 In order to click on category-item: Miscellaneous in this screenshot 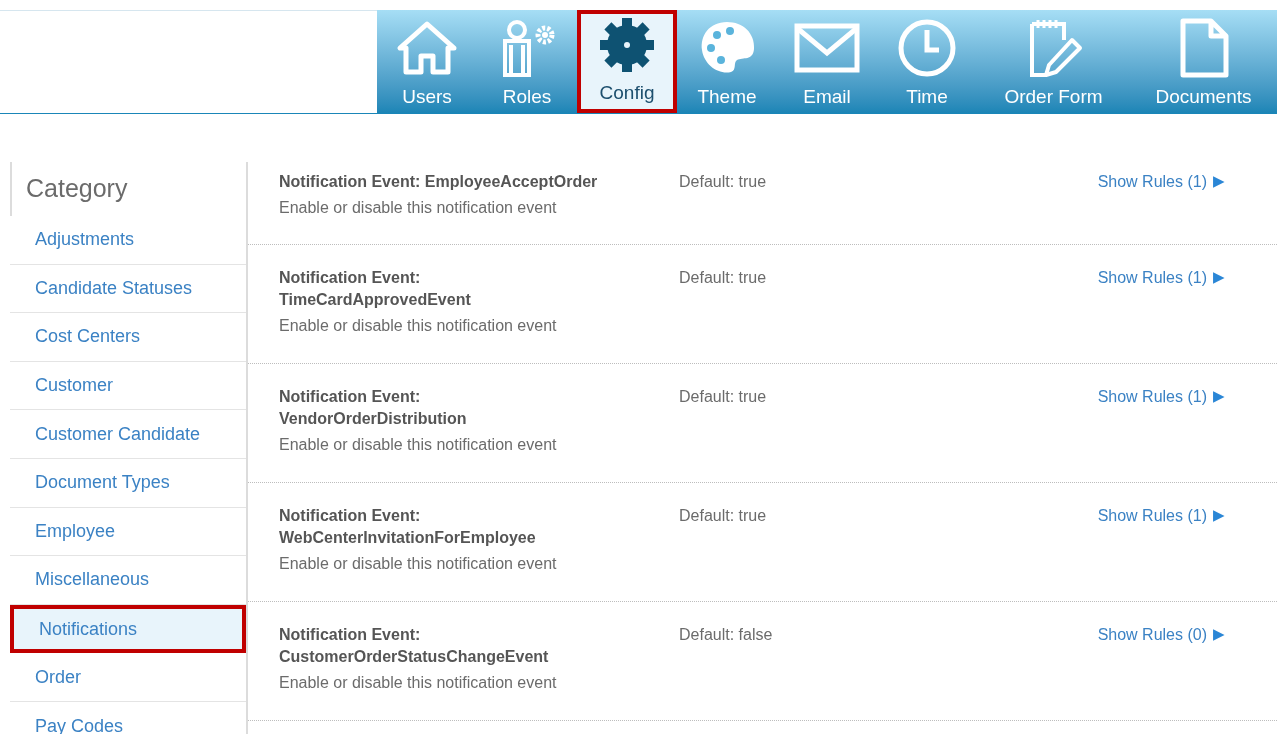, I will do `click(128, 580)`.